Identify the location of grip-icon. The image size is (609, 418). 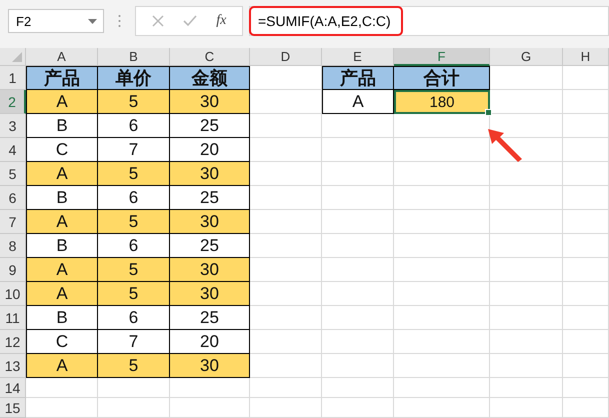
(119, 21).